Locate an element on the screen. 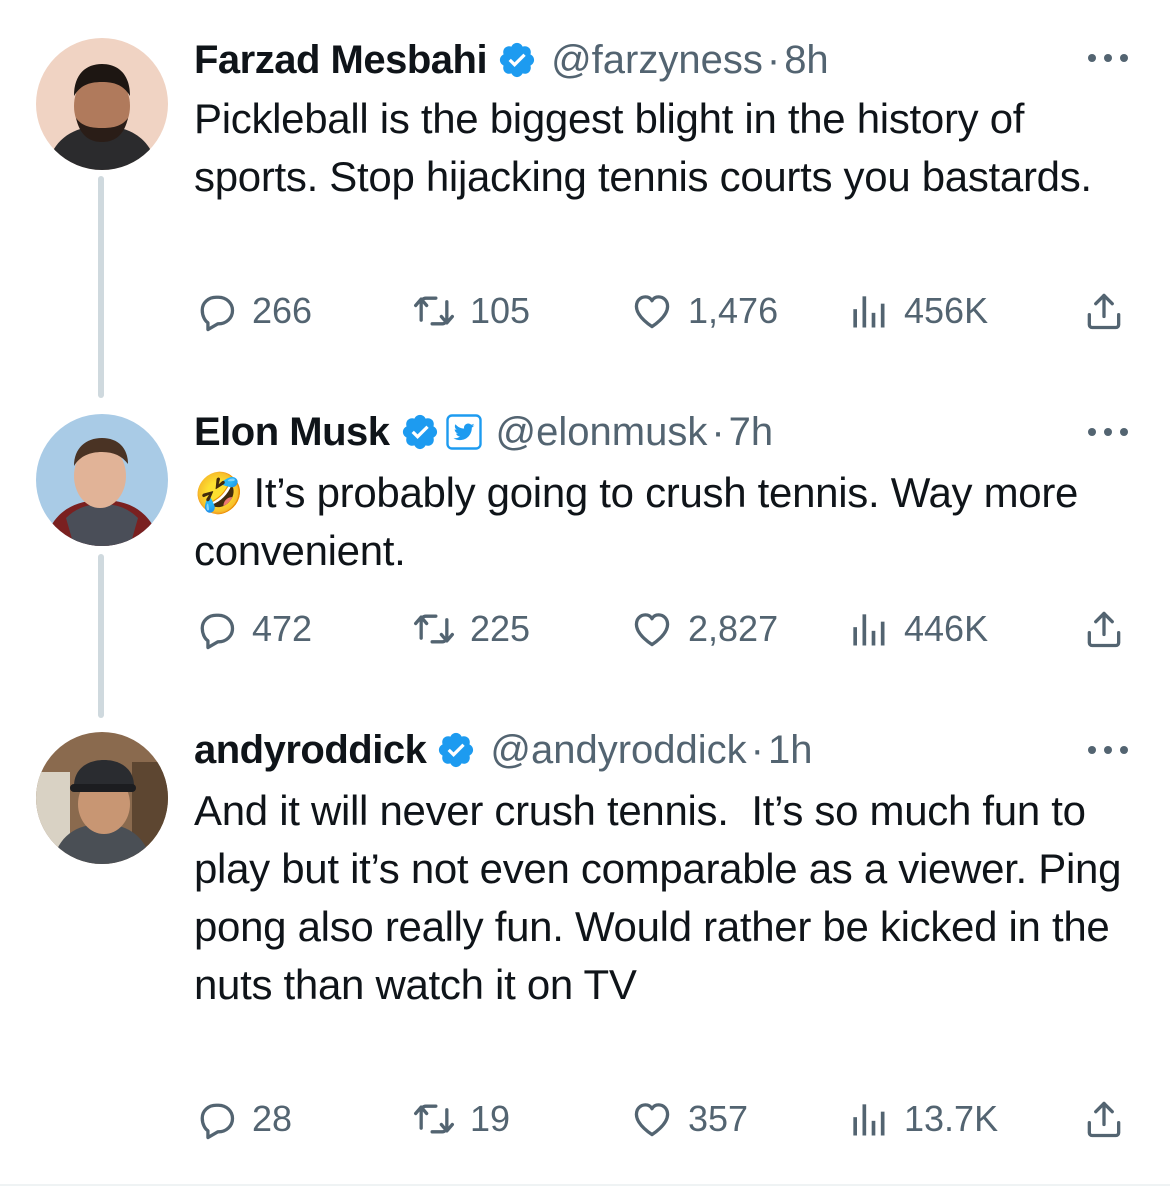 Image resolution: width=1170 pixels, height=1188 pixels. reply-button: 266 is located at coordinates (253, 311).